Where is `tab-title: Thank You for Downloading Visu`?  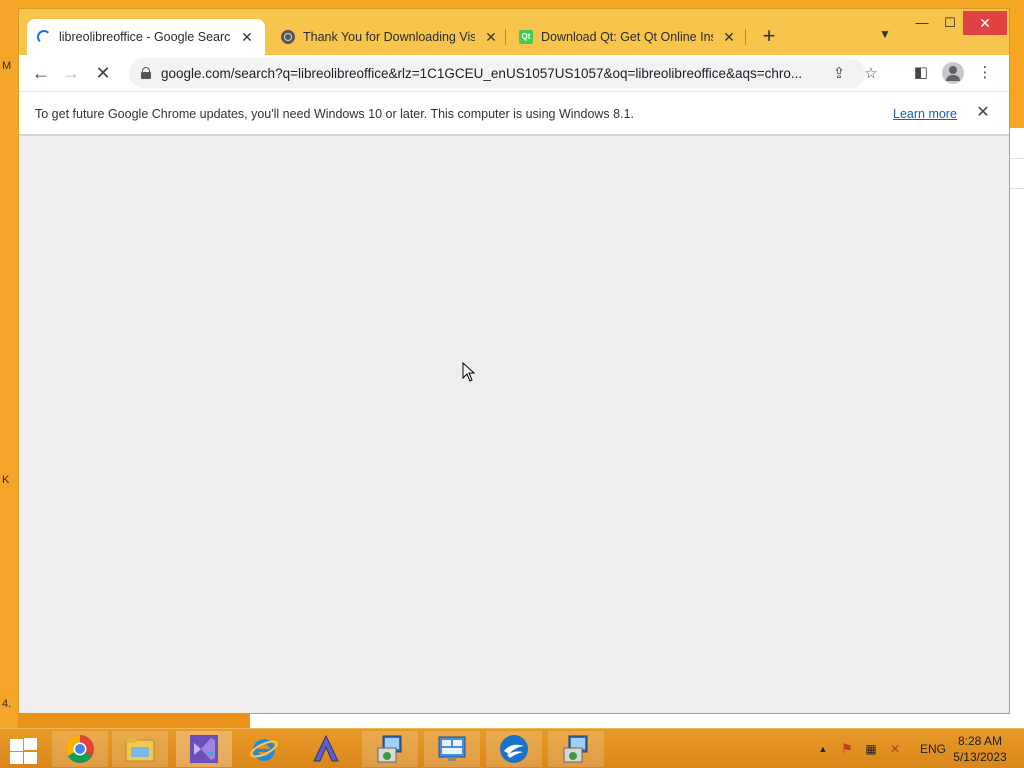 tab-title: Thank You for Downloading Visu is located at coordinates (389, 37).